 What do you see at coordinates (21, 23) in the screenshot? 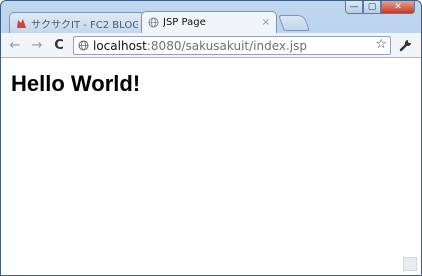
I see `fc2-favicon-icon` at bounding box center [21, 23].